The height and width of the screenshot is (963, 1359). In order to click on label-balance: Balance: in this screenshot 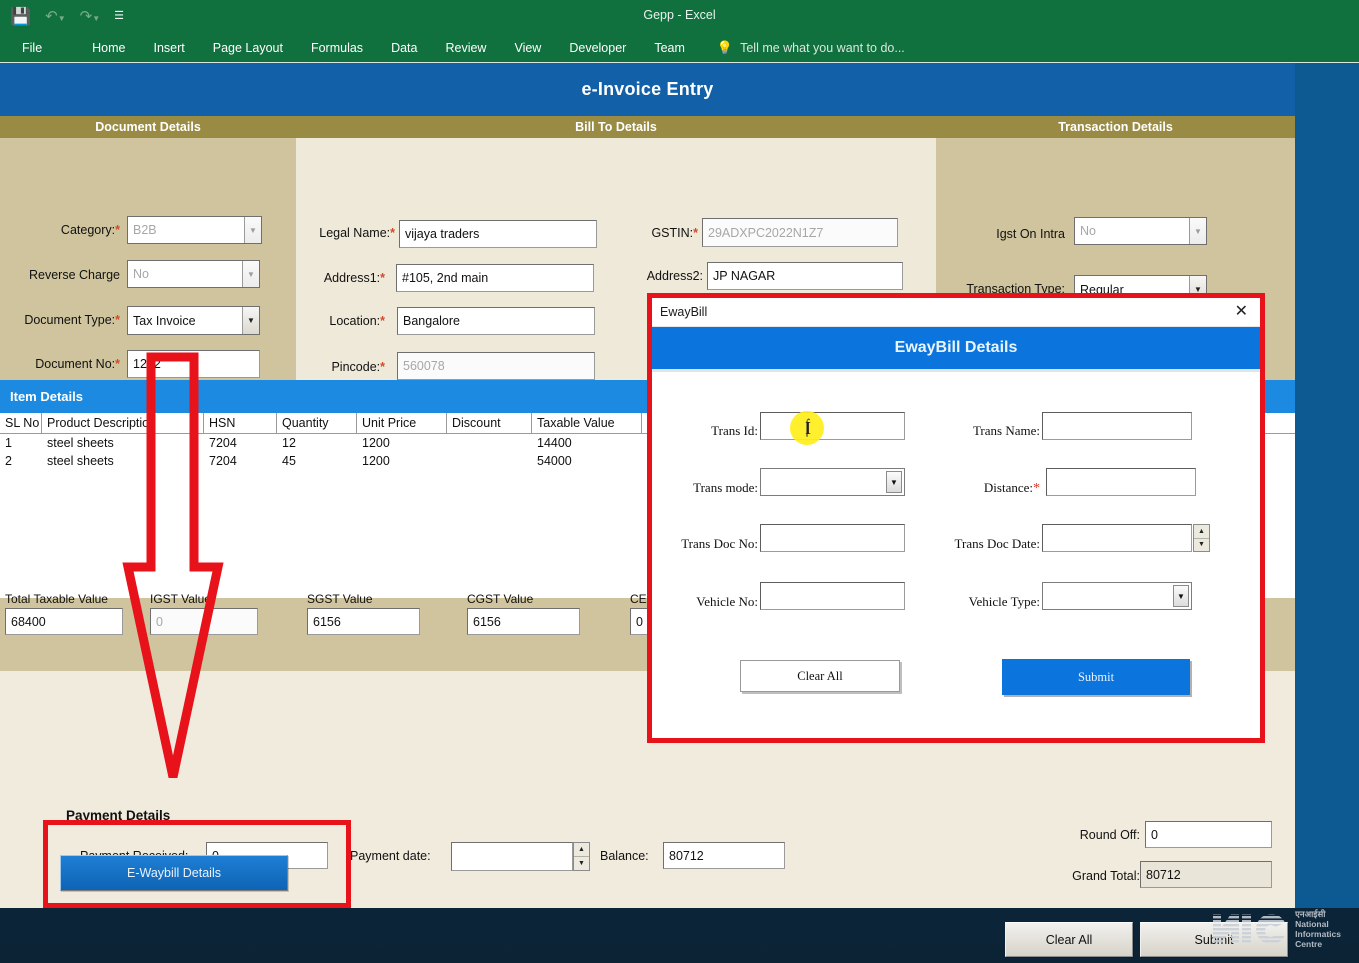, I will do `click(624, 856)`.